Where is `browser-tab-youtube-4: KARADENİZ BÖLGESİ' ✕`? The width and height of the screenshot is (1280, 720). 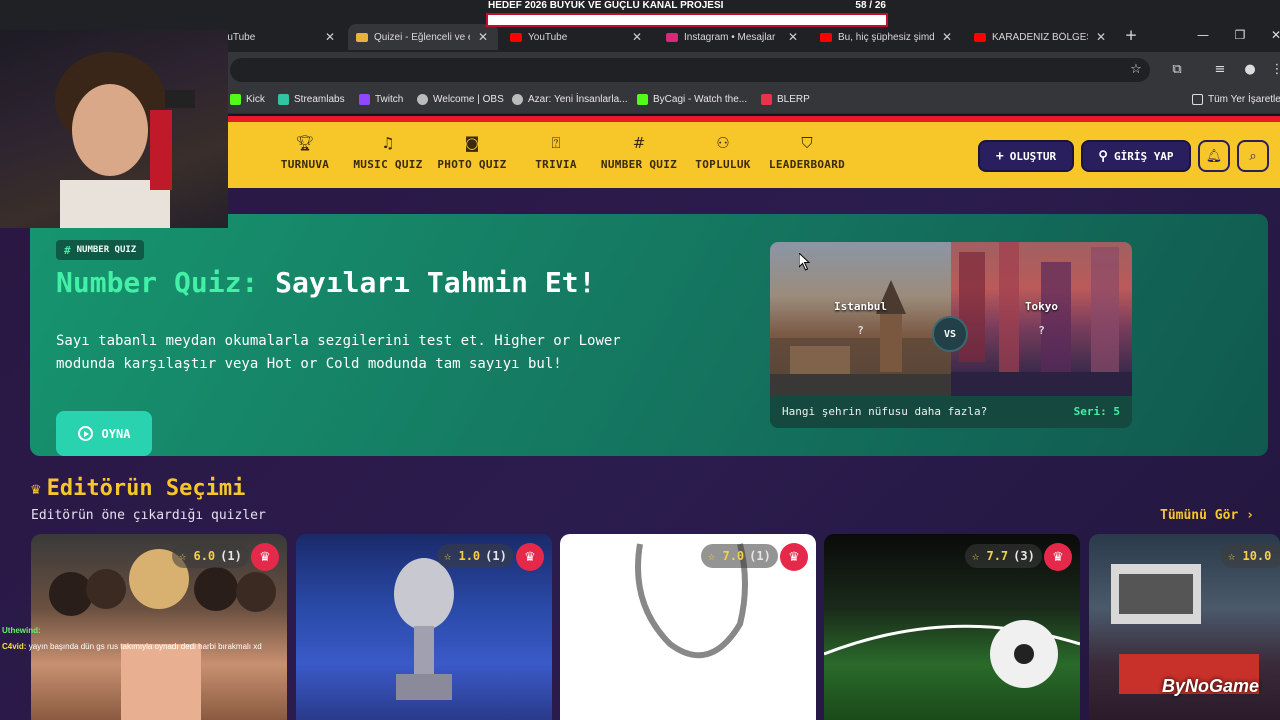
browser-tab-youtube-4: KARADENİZ BÖLGESİ' ✕ is located at coordinates (1041, 37).